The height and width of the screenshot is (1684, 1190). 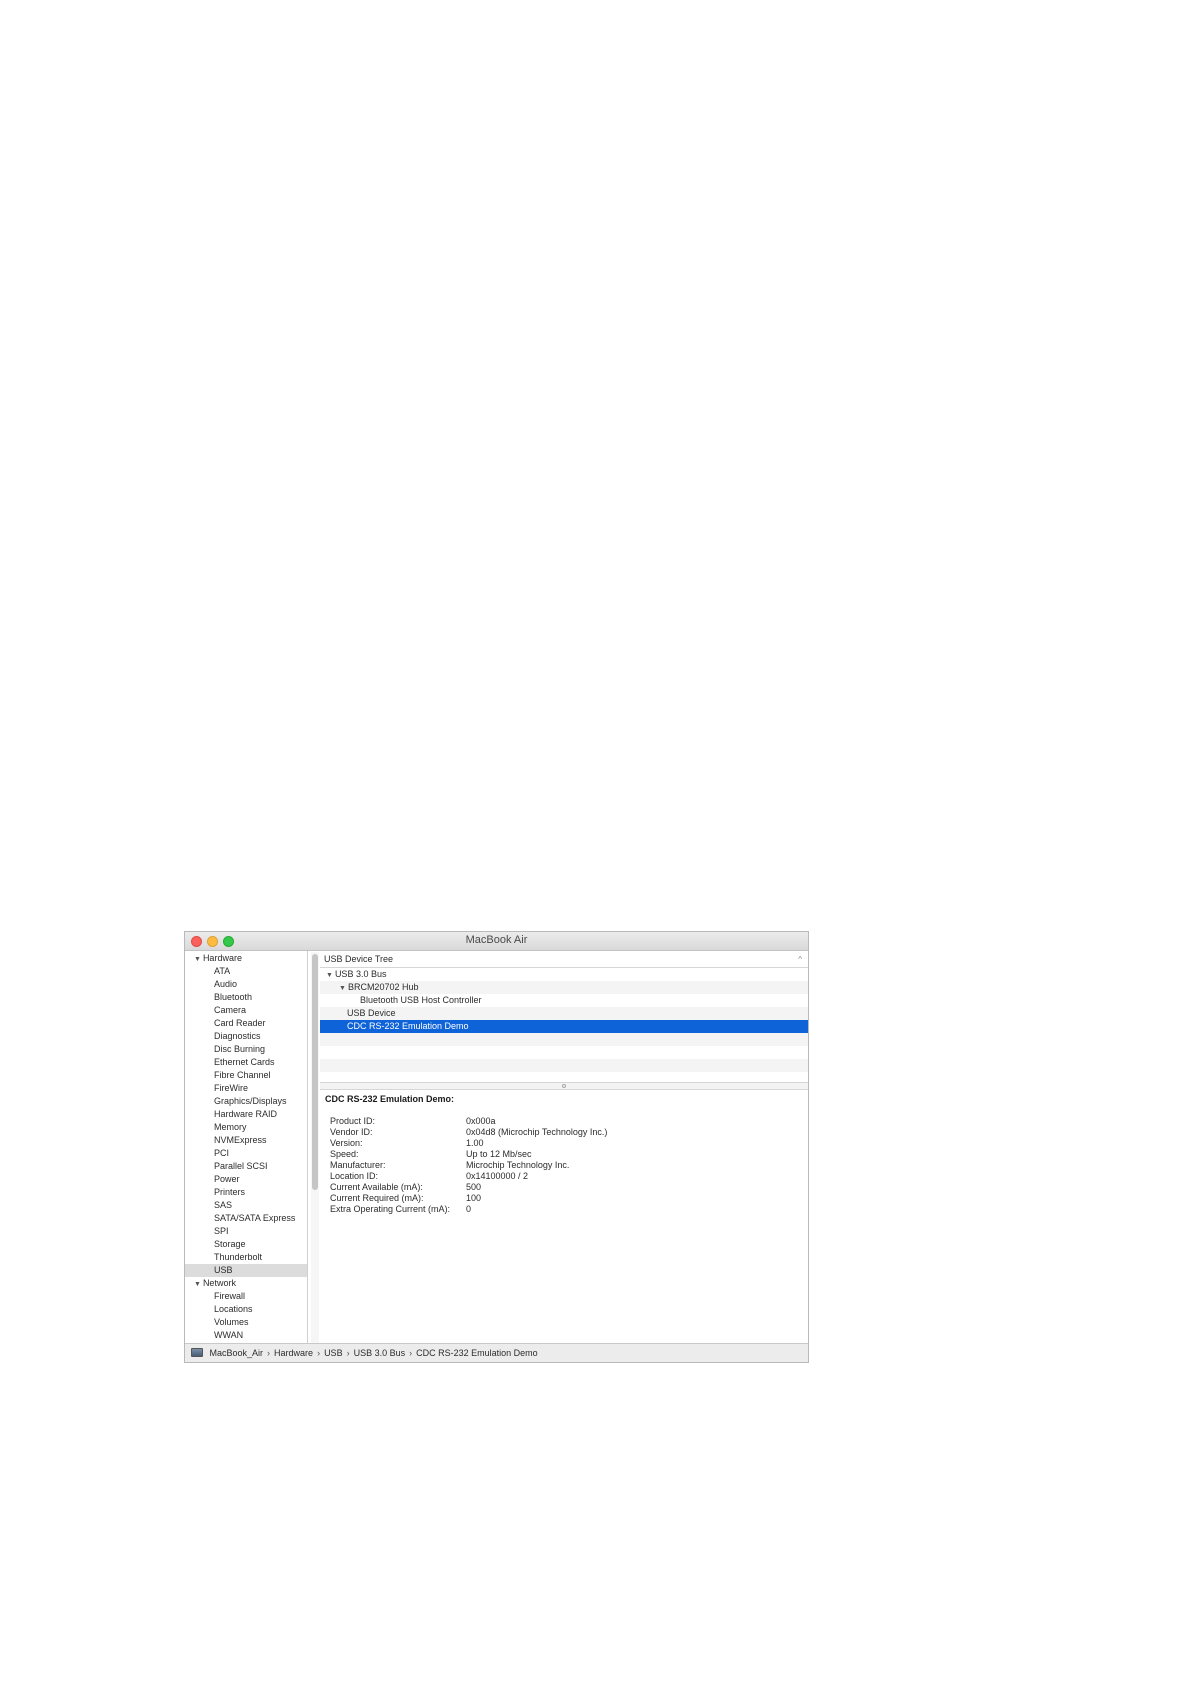 I want to click on sidebar-item-label: Printers, so click(x=230, y=1192).